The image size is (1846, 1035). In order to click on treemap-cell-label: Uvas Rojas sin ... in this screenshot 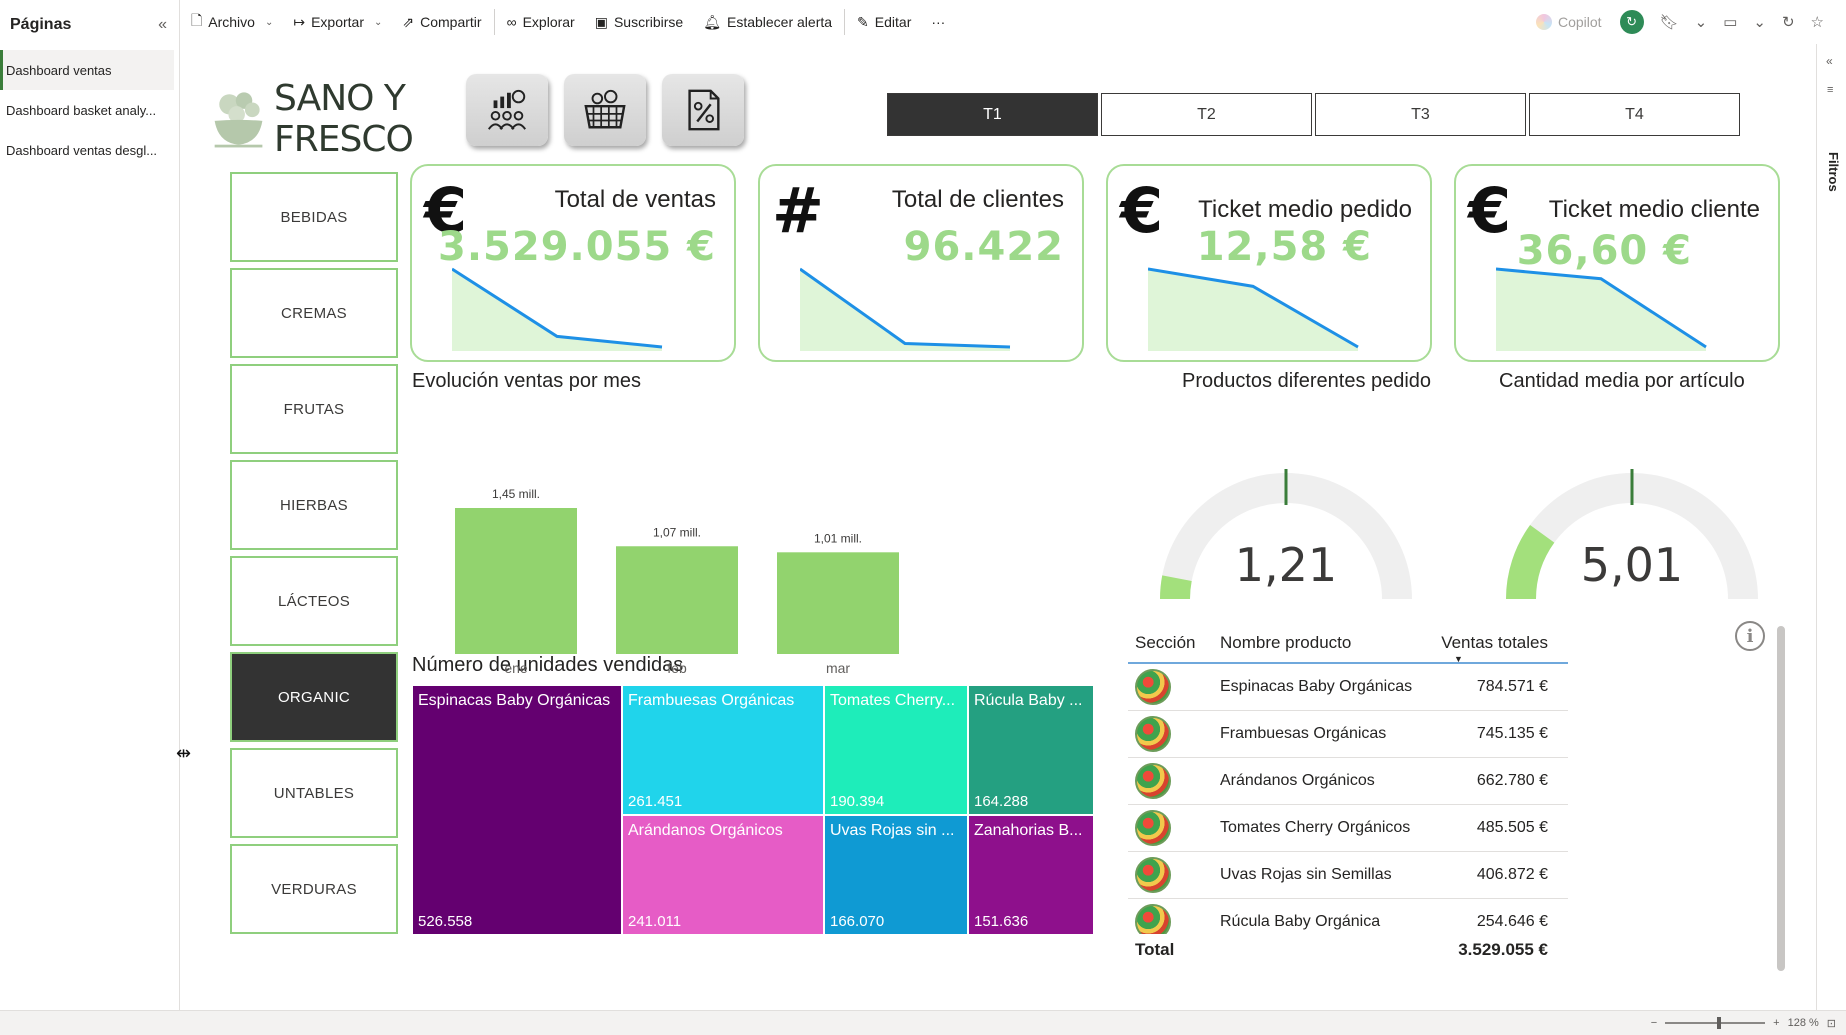, I will do `click(892, 830)`.